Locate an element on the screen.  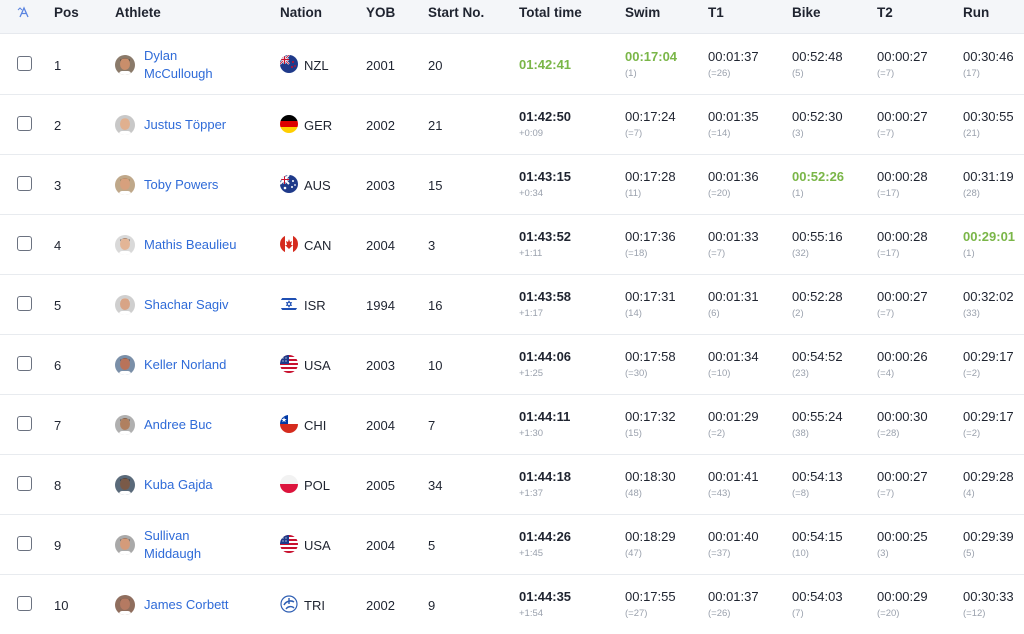
t1-split-cell: 00:01:35 (=14) is located at coordinates (733, 125).